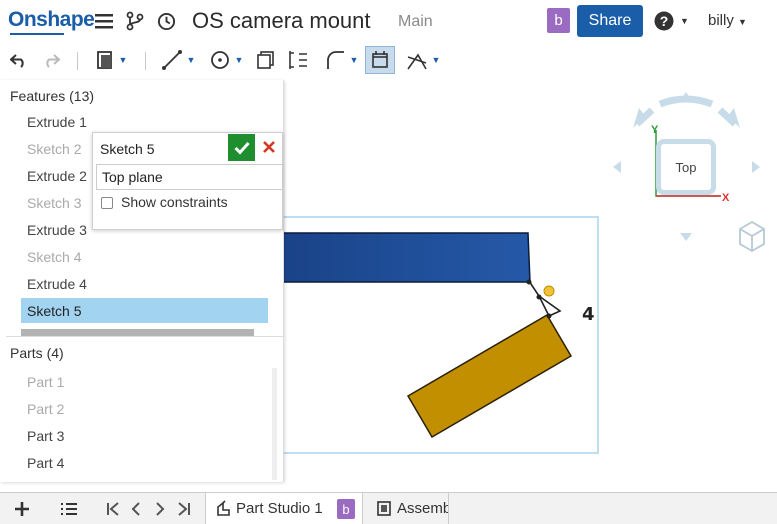 The height and width of the screenshot is (524, 777). Describe the element at coordinates (45, 436) in the screenshot. I see `part-item: Part 3` at that location.